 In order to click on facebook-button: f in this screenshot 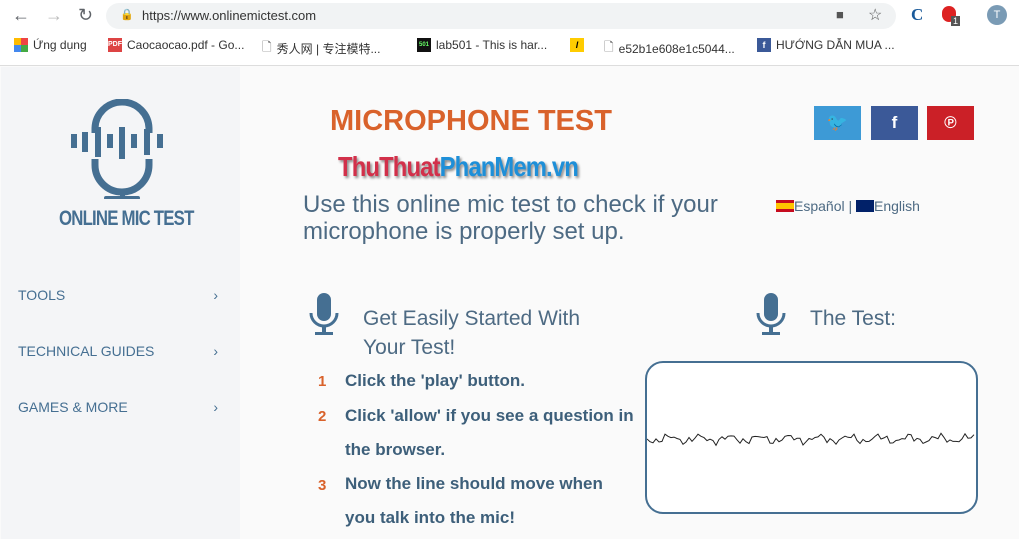, I will do `click(894, 123)`.